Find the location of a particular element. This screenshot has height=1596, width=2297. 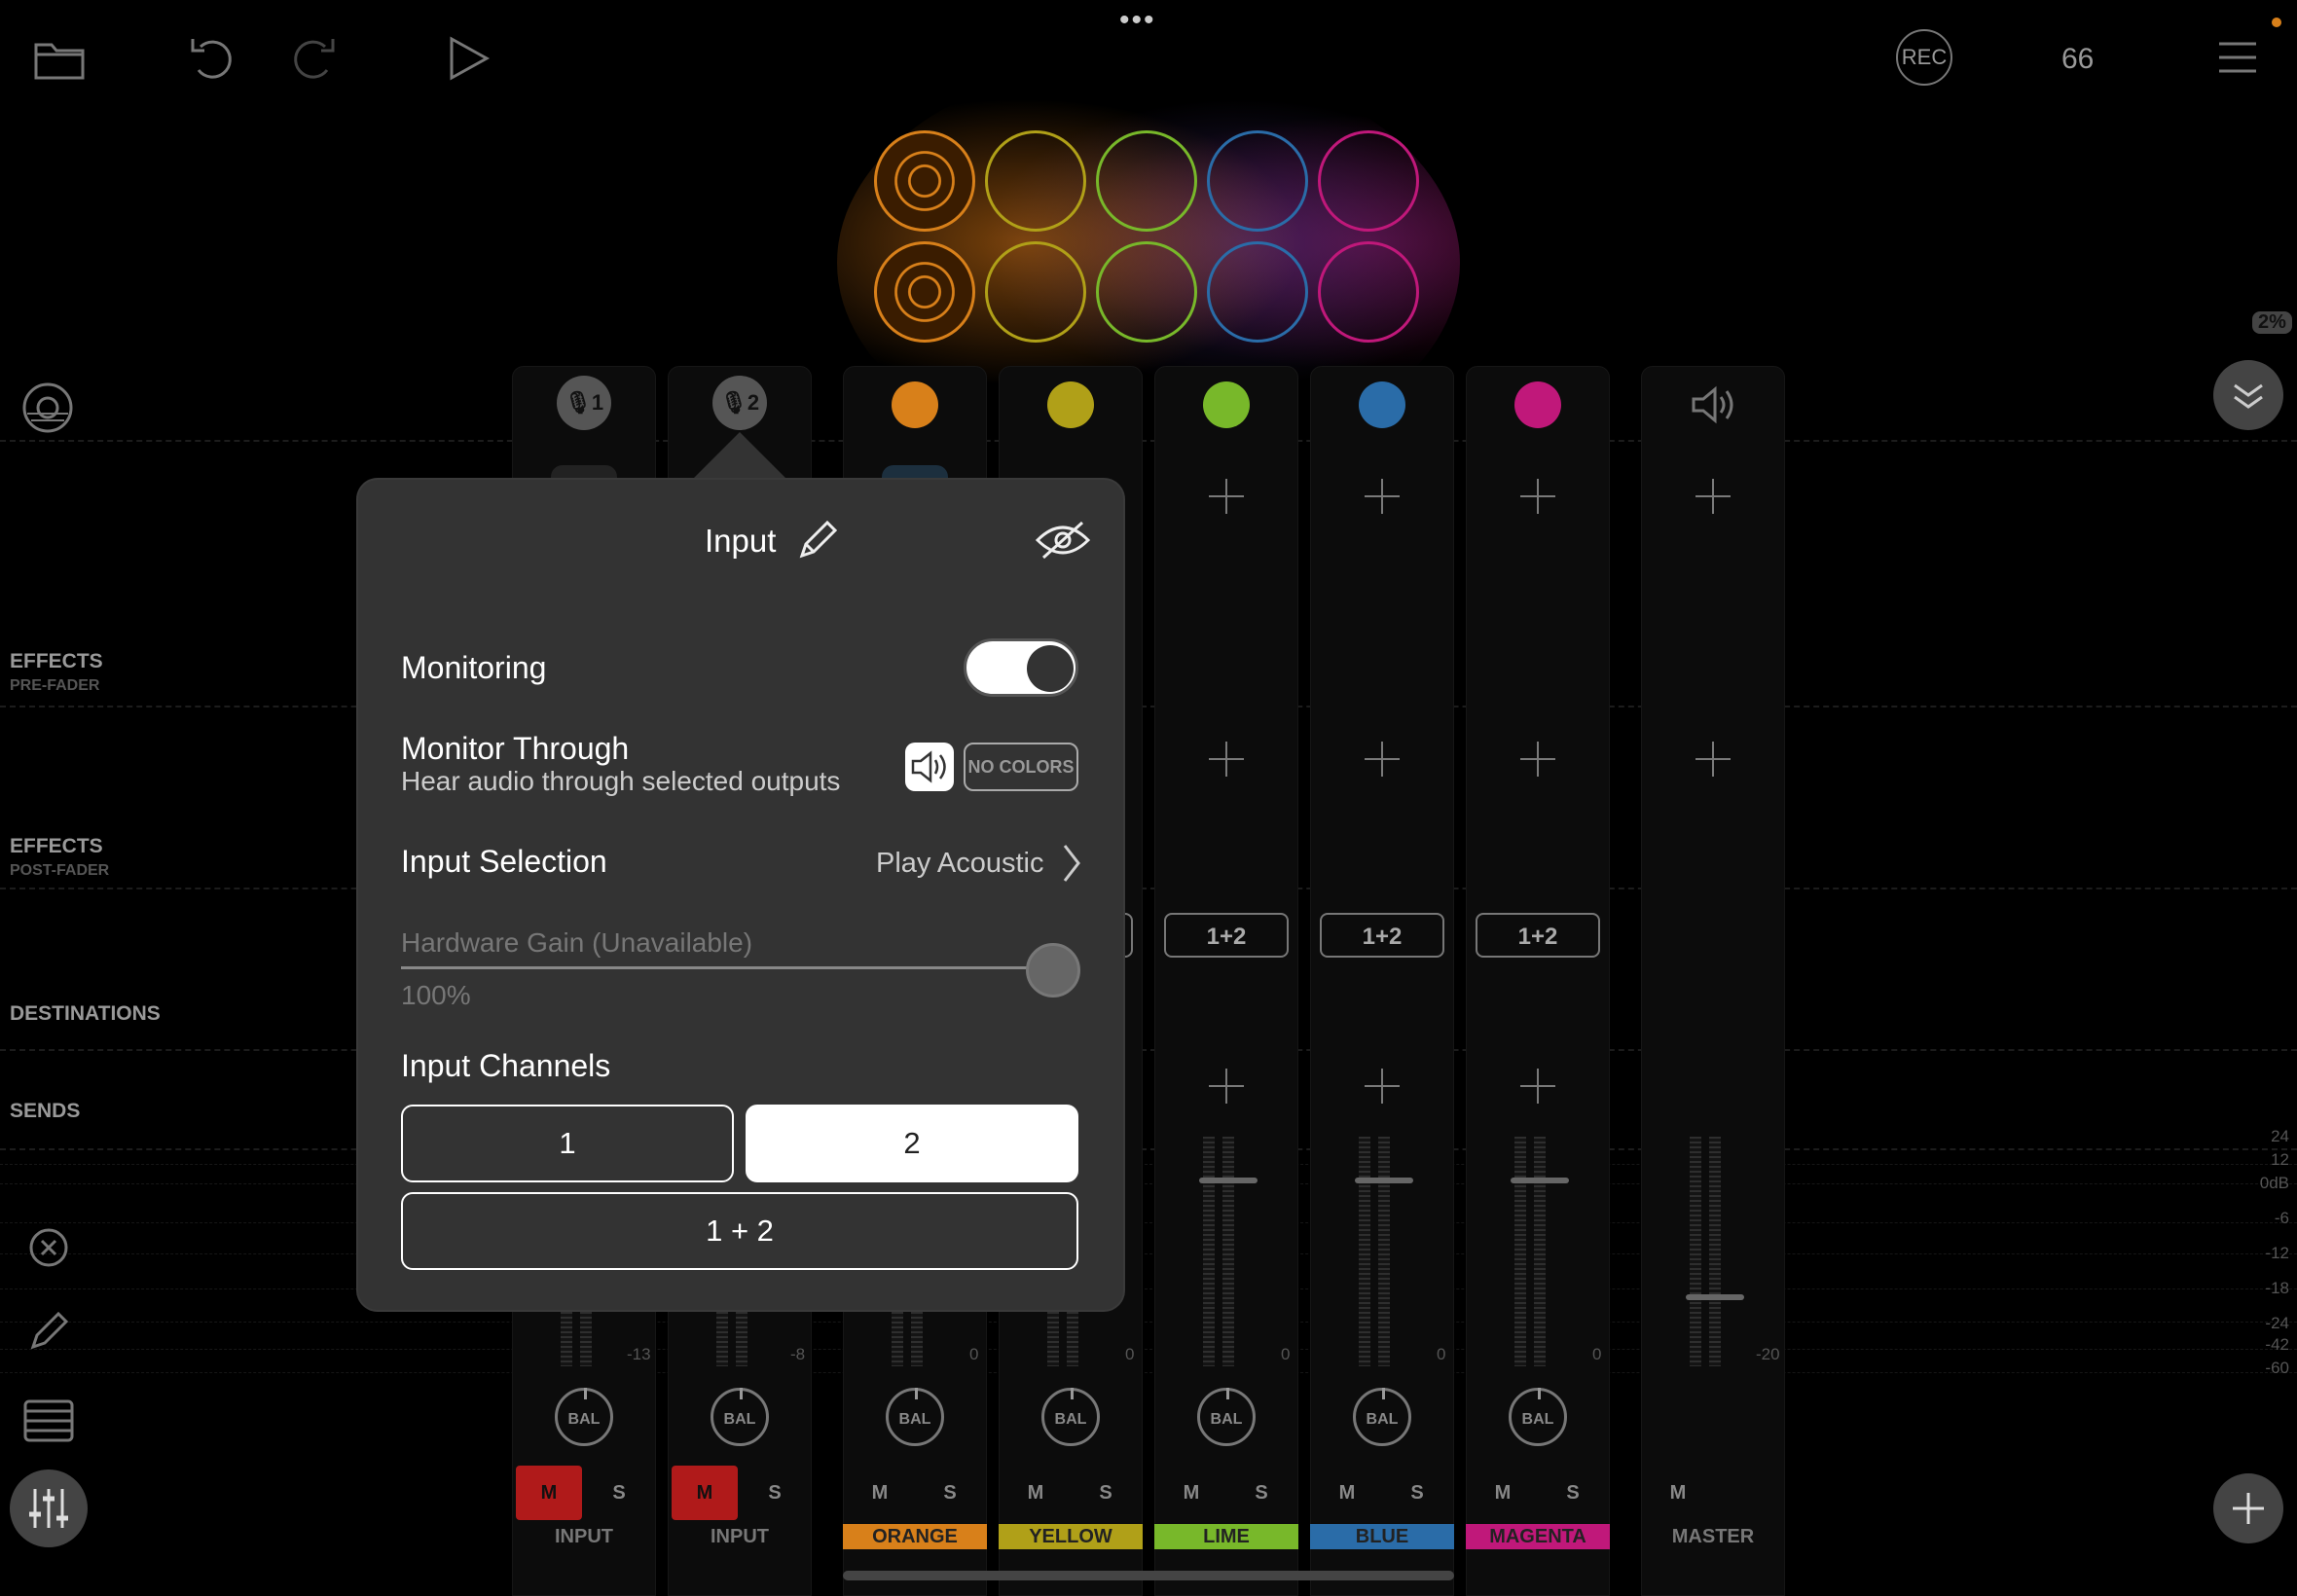

more-options-icon: ••• is located at coordinates (1137, 20).